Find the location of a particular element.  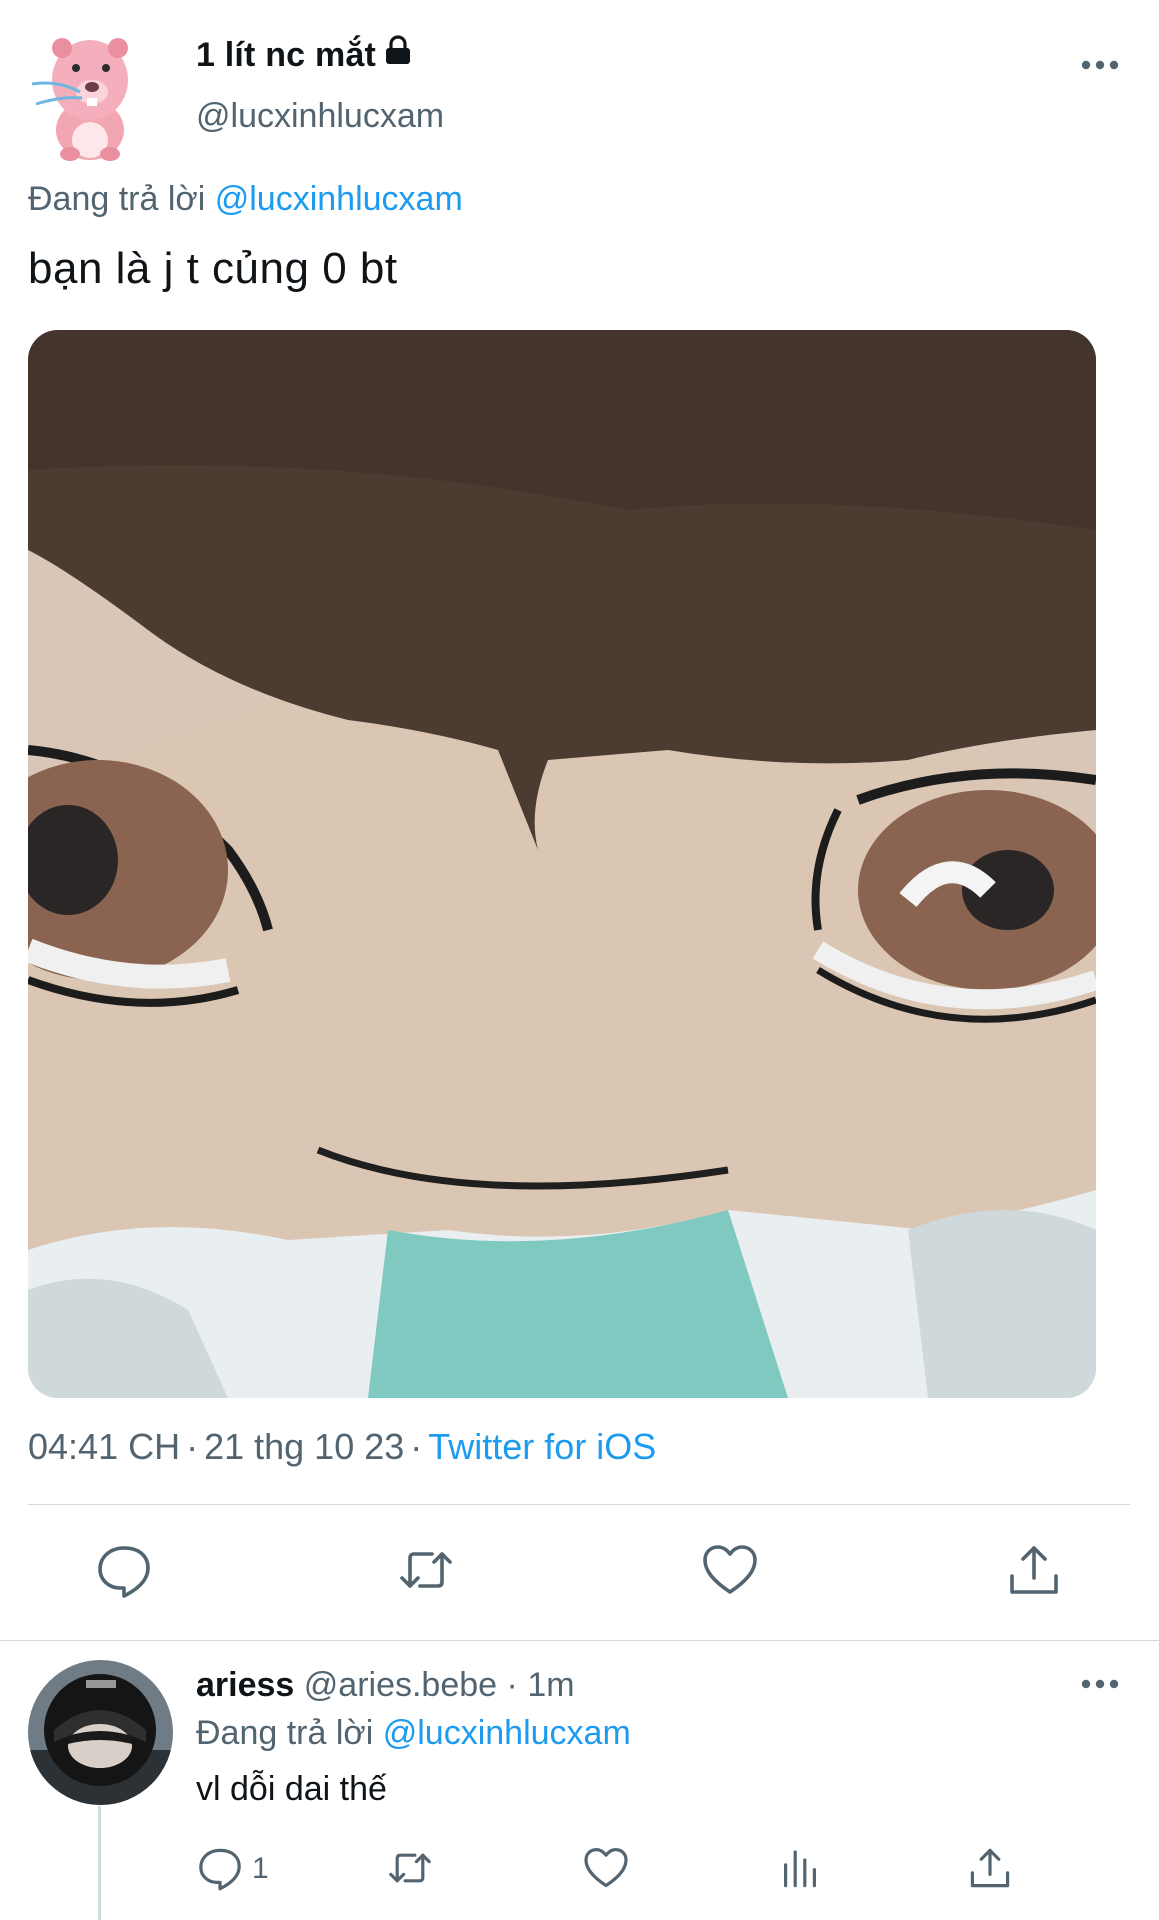

reply-text: vl dỗi dai thế is located at coordinates (291, 1789).